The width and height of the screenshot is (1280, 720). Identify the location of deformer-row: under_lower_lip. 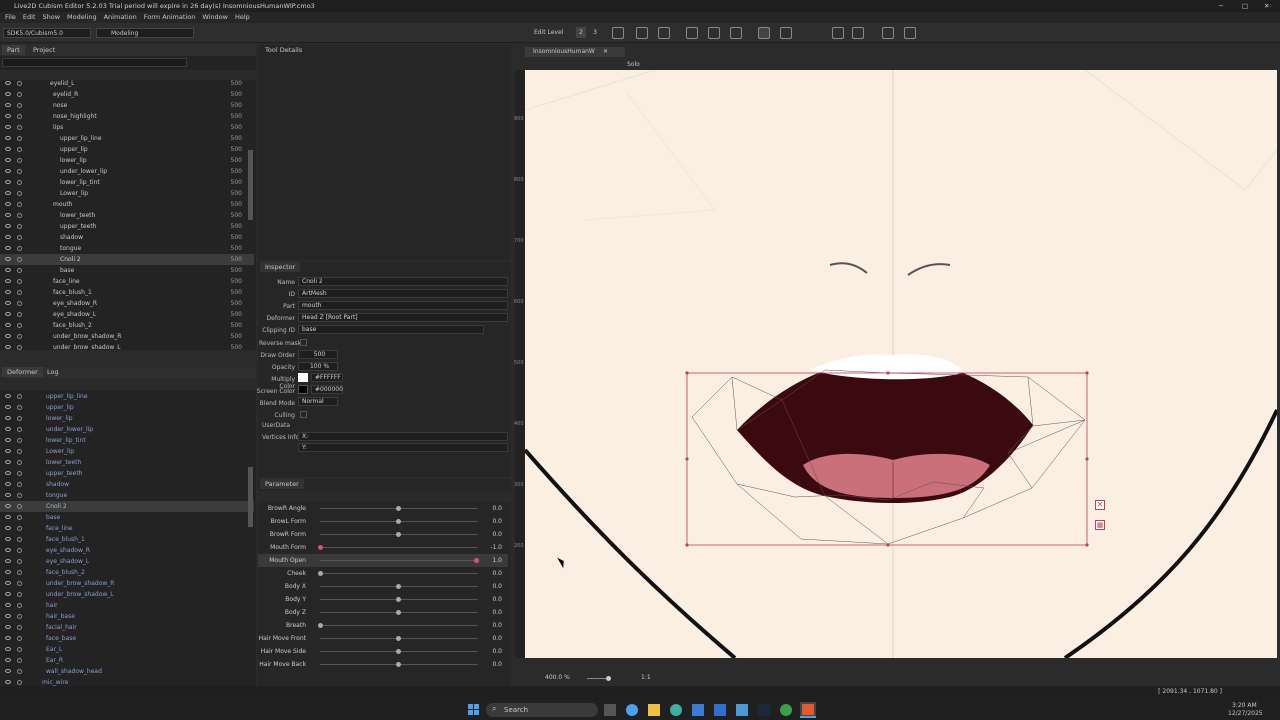
(127, 429).